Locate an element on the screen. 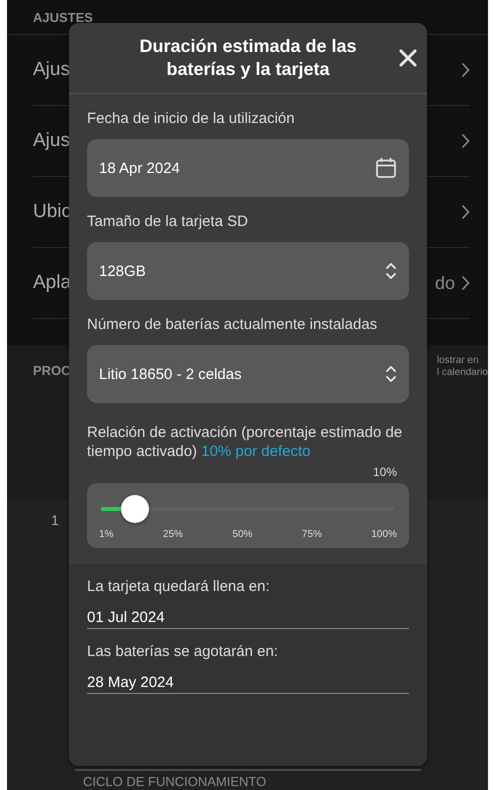 This screenshot has width=493, height=790. field-label: Fecha de inicio de la utilización is located at coordinates (191, 118).